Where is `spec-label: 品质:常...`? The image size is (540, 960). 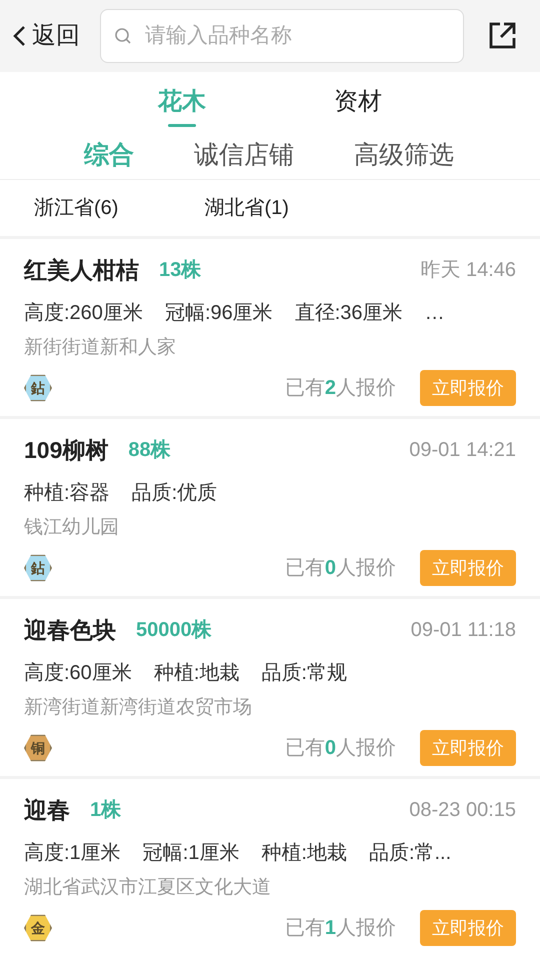 spec-label: 品质:常... is located at coordinates (410, 853).